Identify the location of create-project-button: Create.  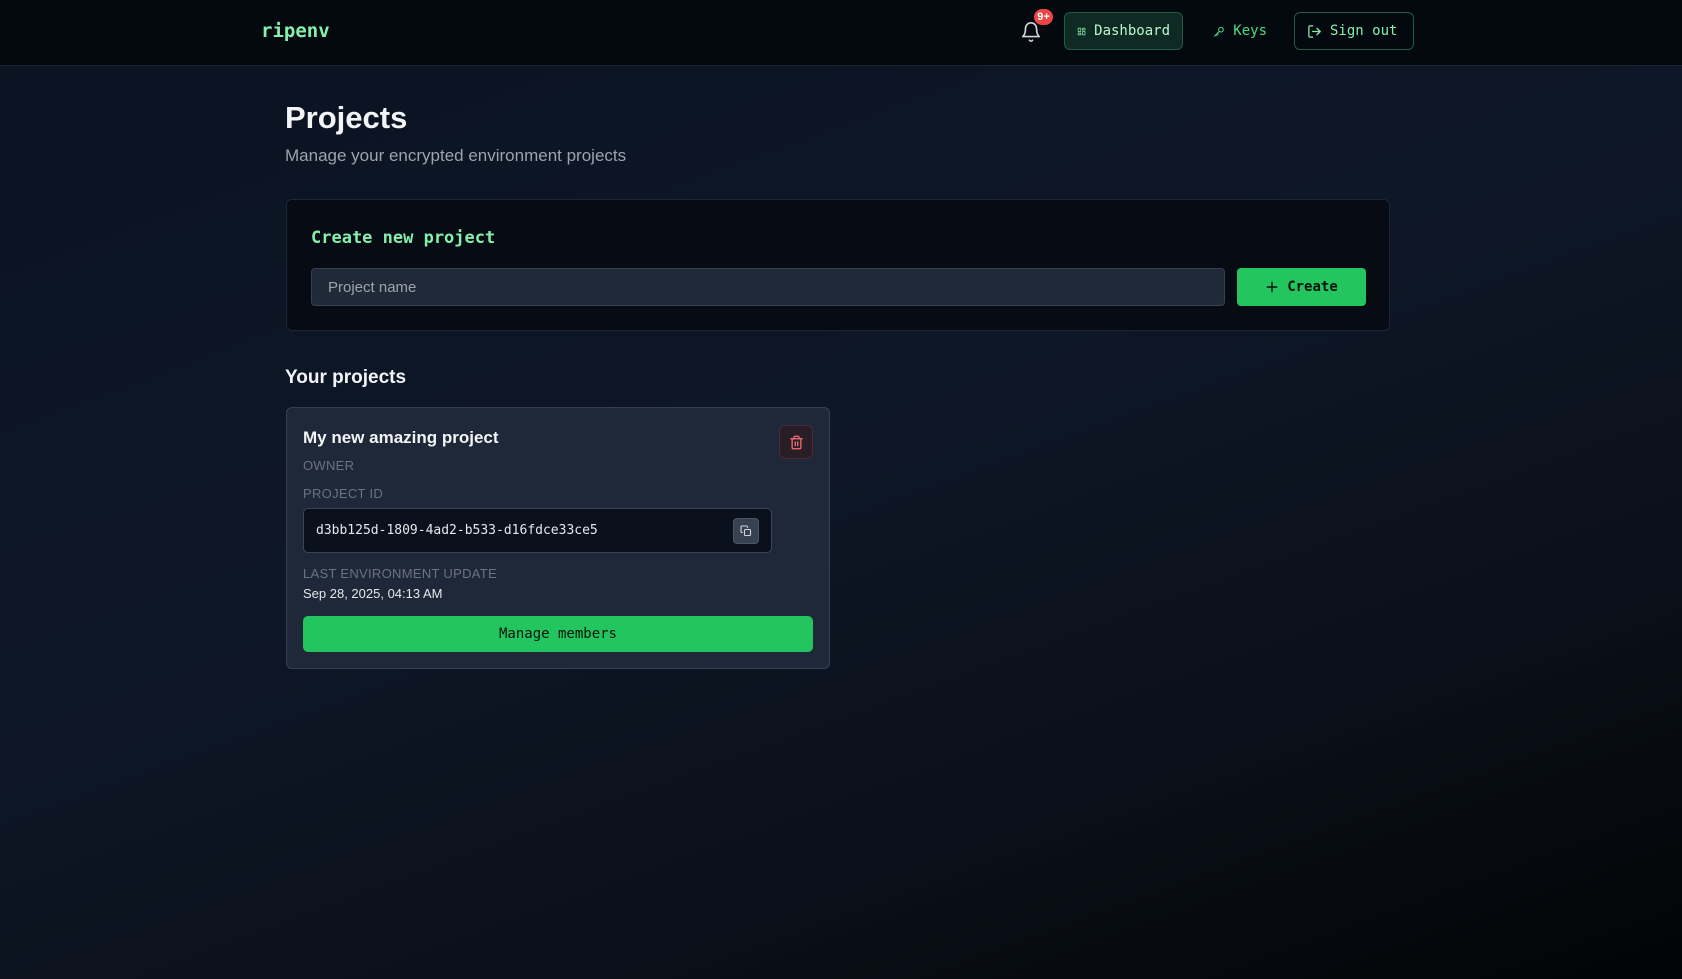
(1301, 287).